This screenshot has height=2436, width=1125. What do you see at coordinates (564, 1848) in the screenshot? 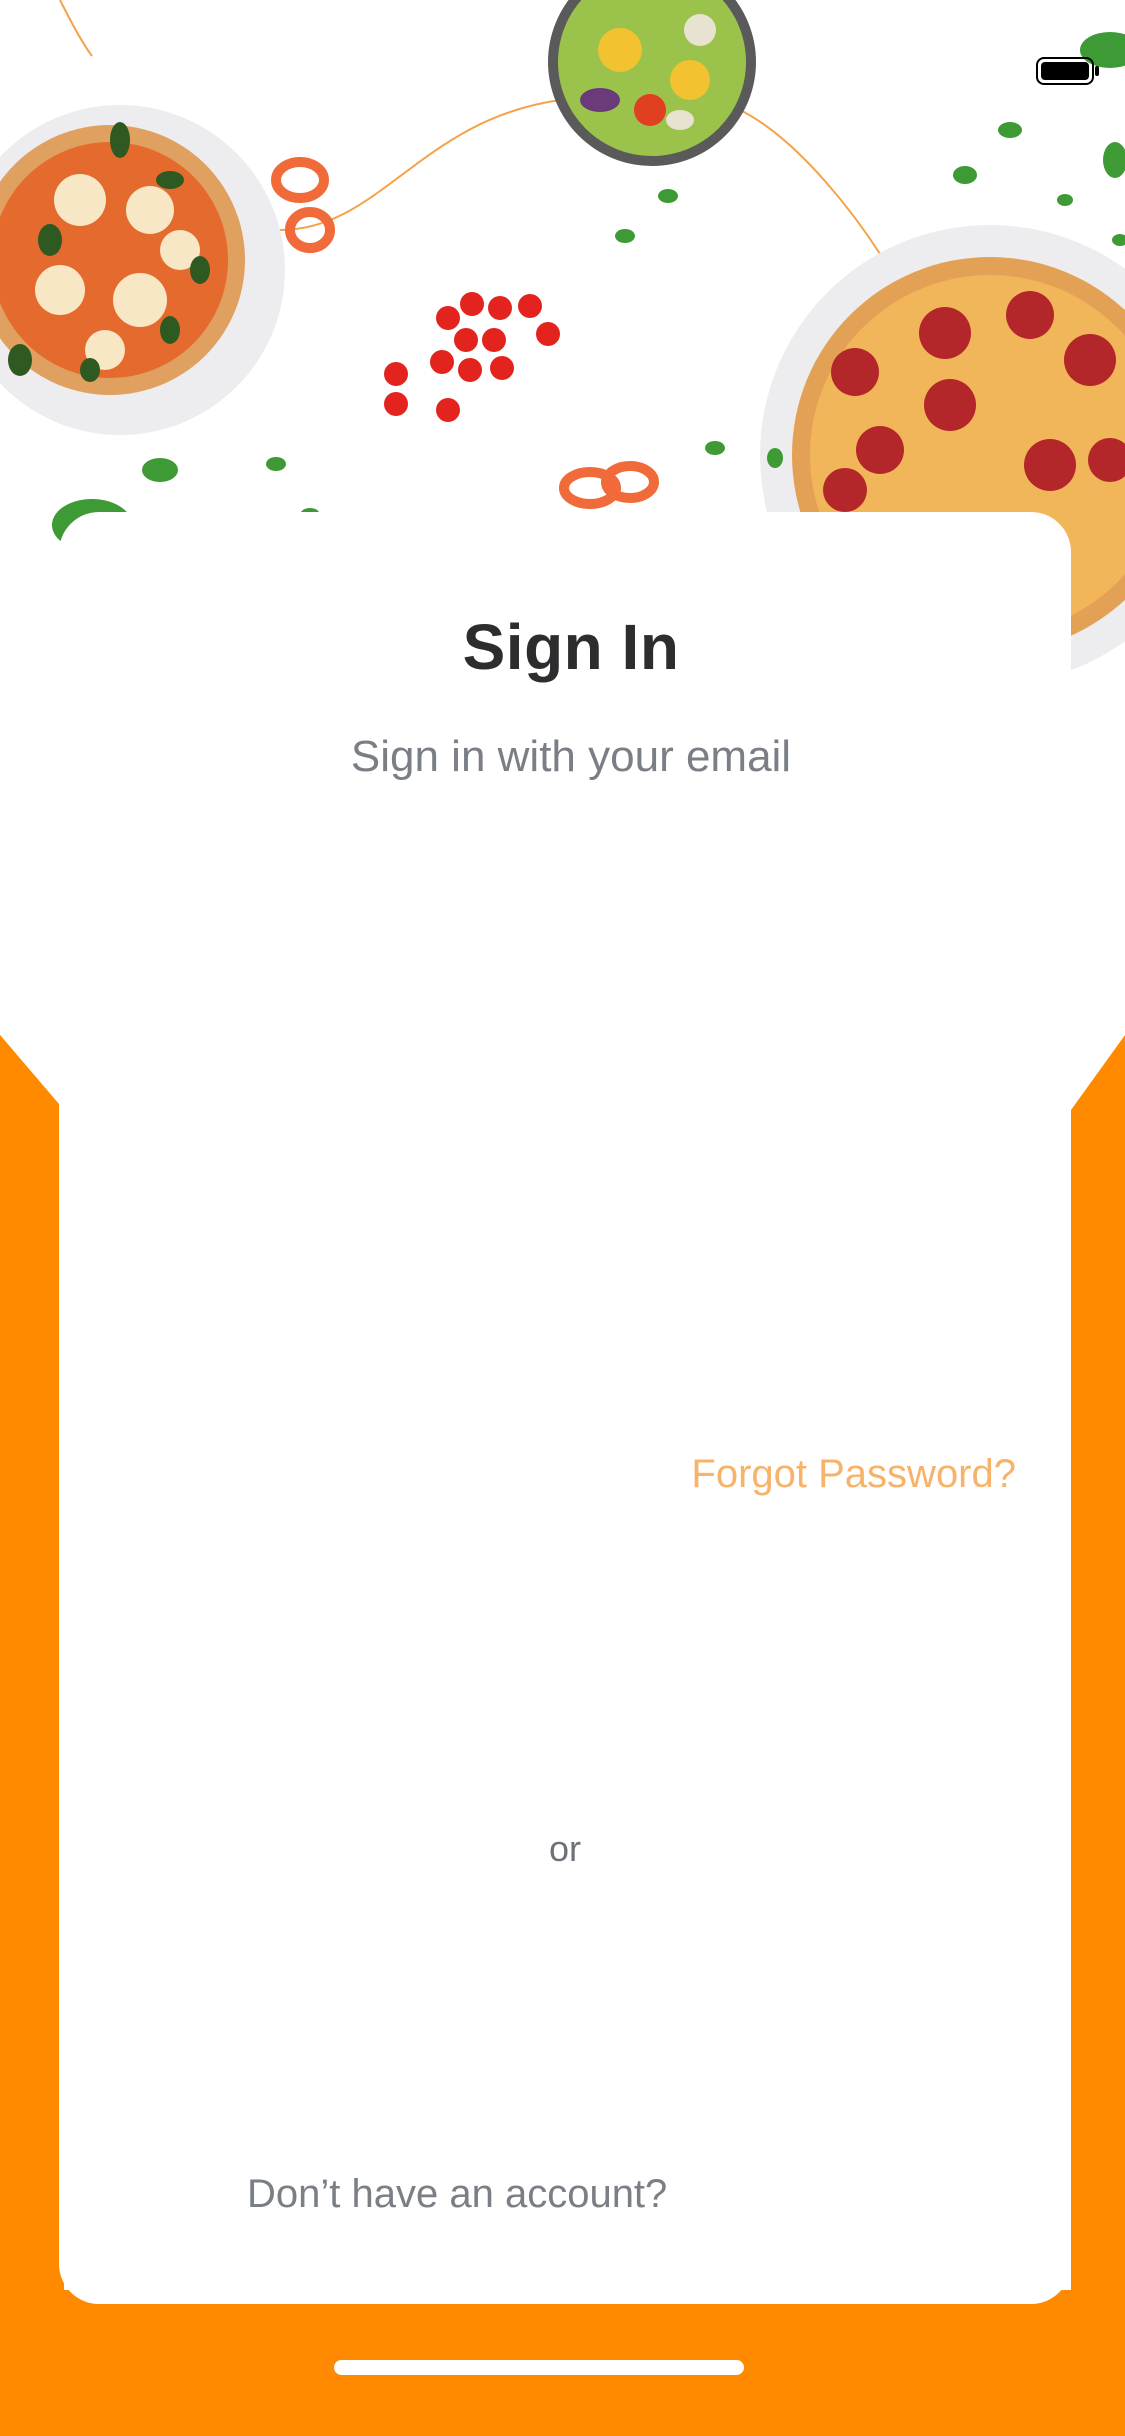
I see `or-divider-label: or` at bounding box center [564, 1848].